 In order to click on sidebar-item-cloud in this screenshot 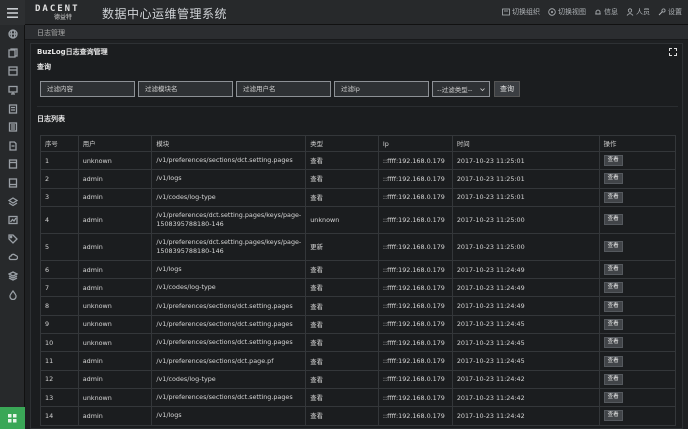, I will do `click(12, 257)`.